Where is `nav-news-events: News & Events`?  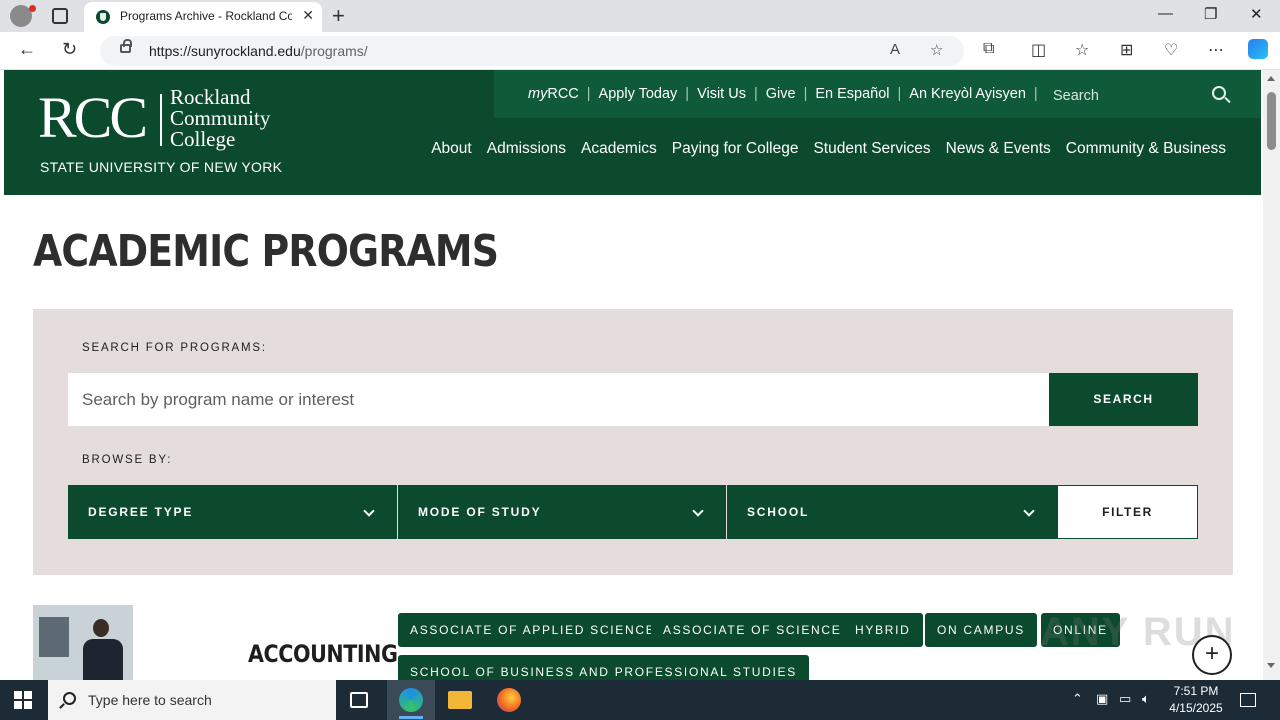 nav-news-events: News & Events is located at coordinates (998, 149).